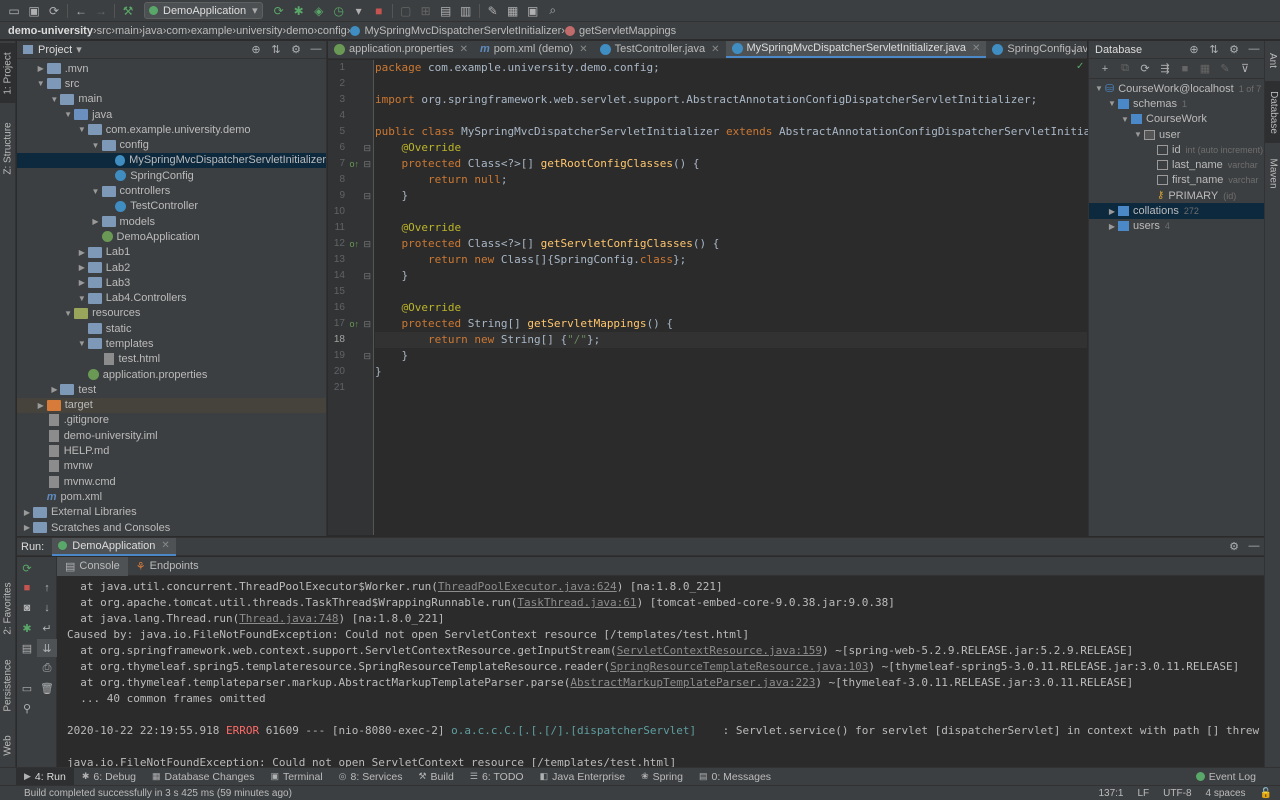  What do you see at coordinates (1225, 68) in the screenshot?
I see `edit-icon: ✎` at bounding box center [1225, 68].